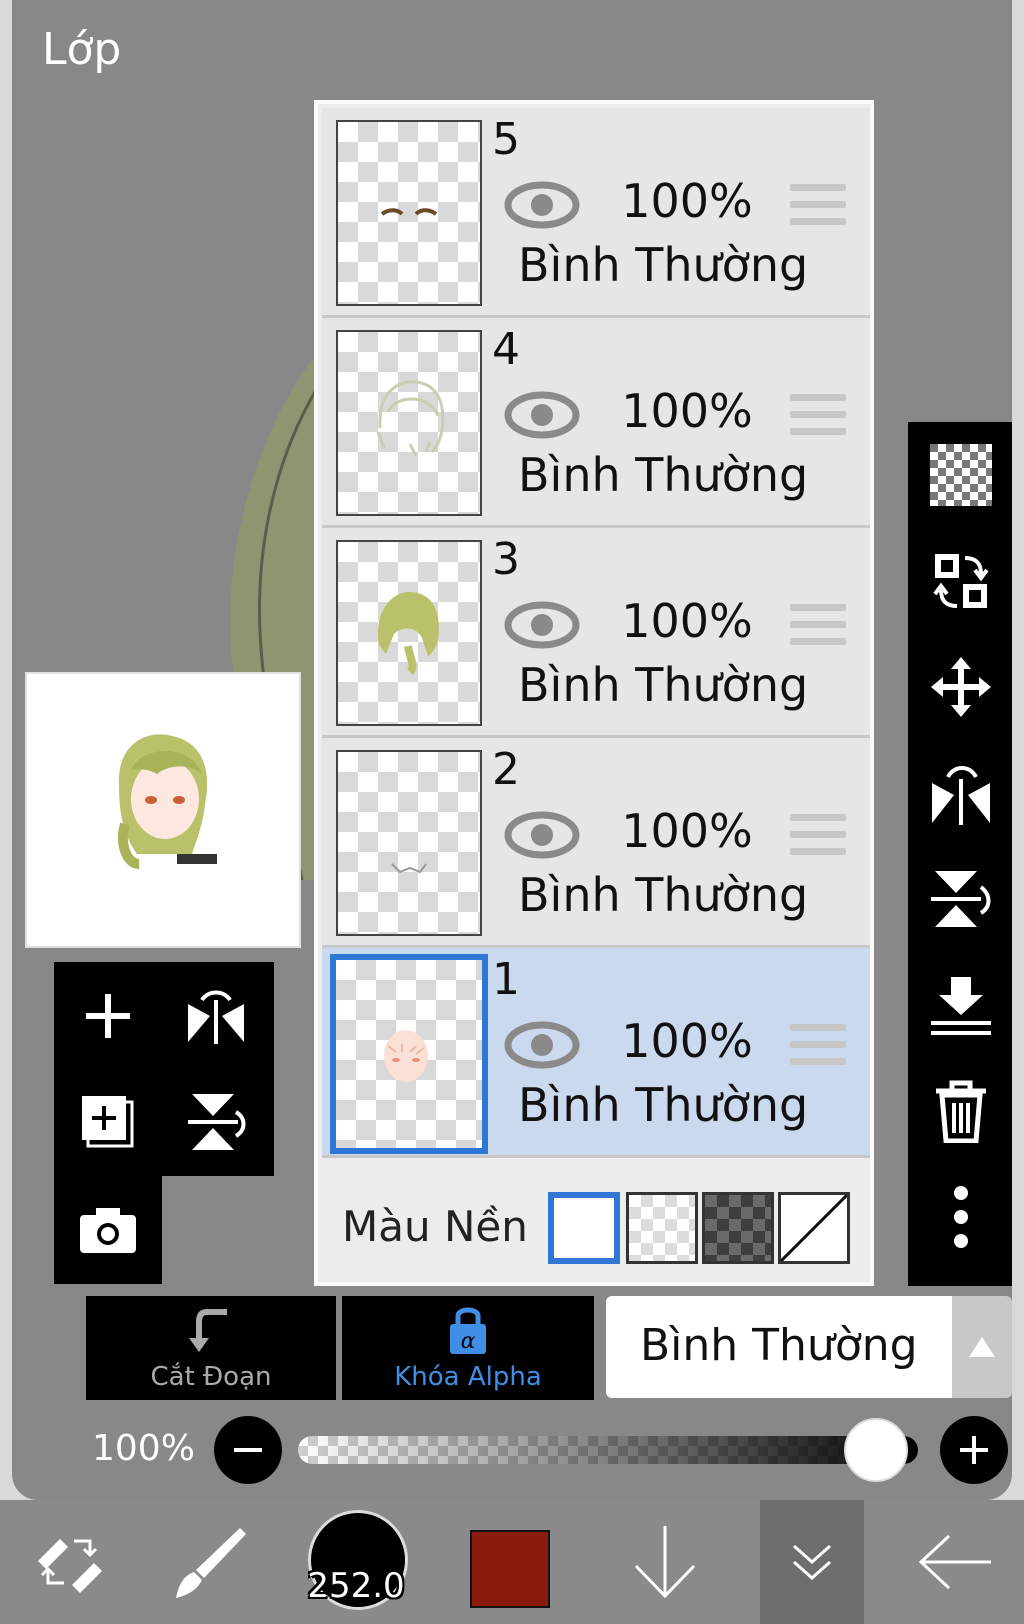 This screenshot has height=1624, width=1024. I want to click on flip-horizontal-icon, so click(961, 795).